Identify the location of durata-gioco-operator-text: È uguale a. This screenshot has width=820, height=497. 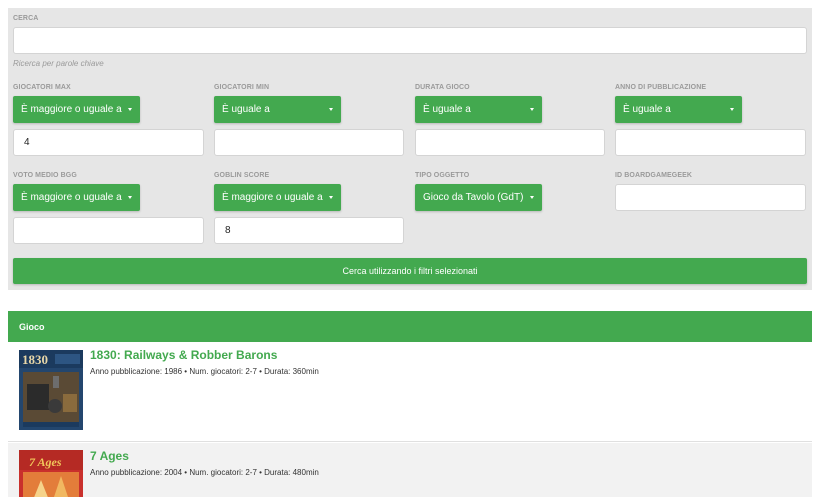
(447, 109).